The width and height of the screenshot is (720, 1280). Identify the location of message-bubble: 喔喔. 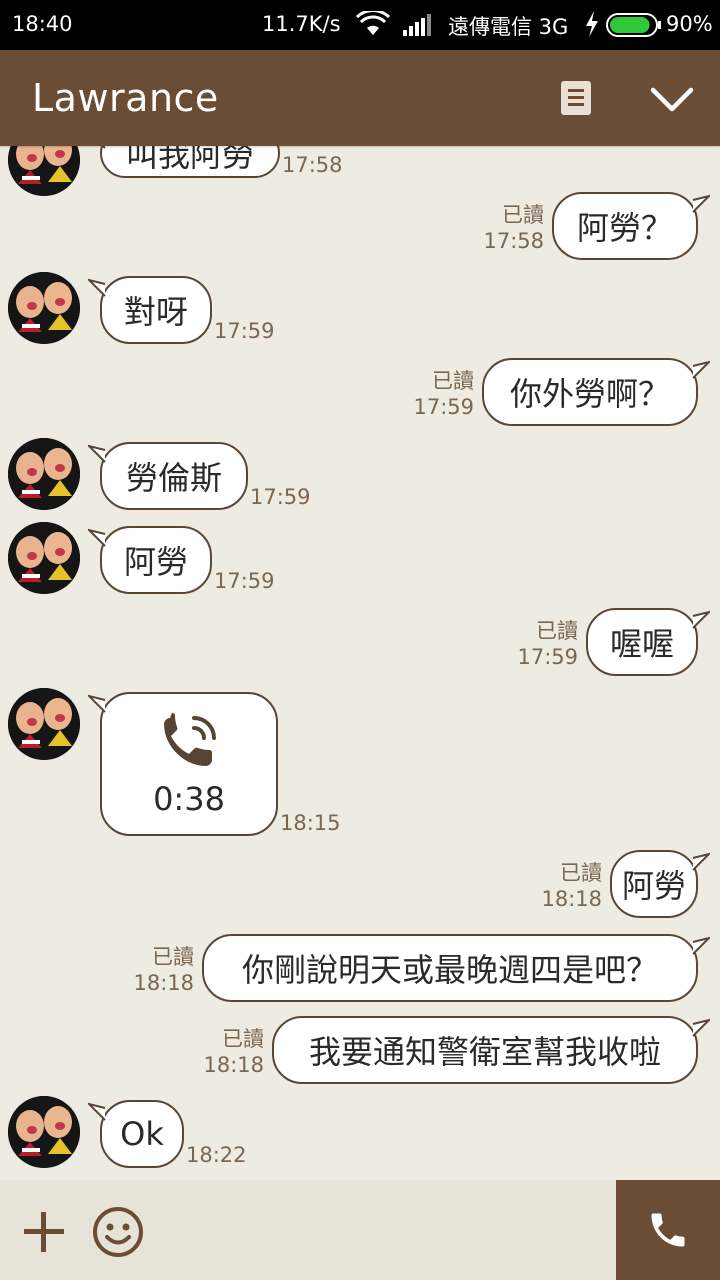
(642, 642).